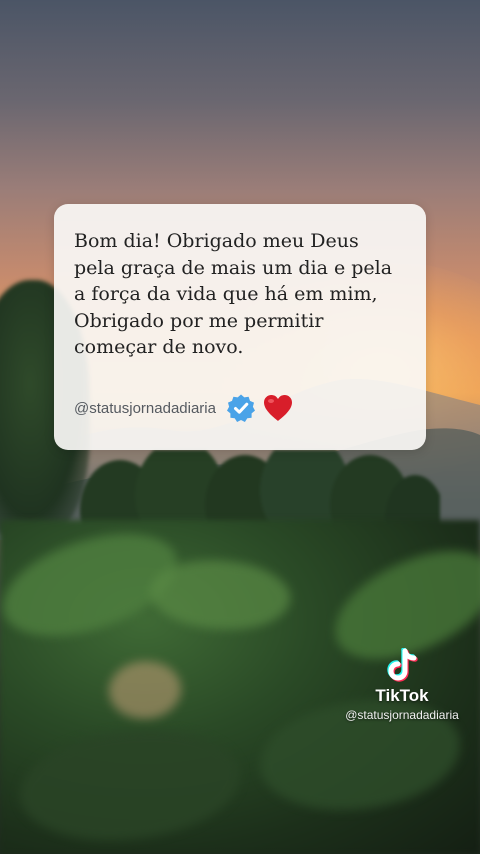  Describe the element at coordinates (233, 267) in the screenshot. I see `quote-line: pela graça de mais um dia e pela` at that location.